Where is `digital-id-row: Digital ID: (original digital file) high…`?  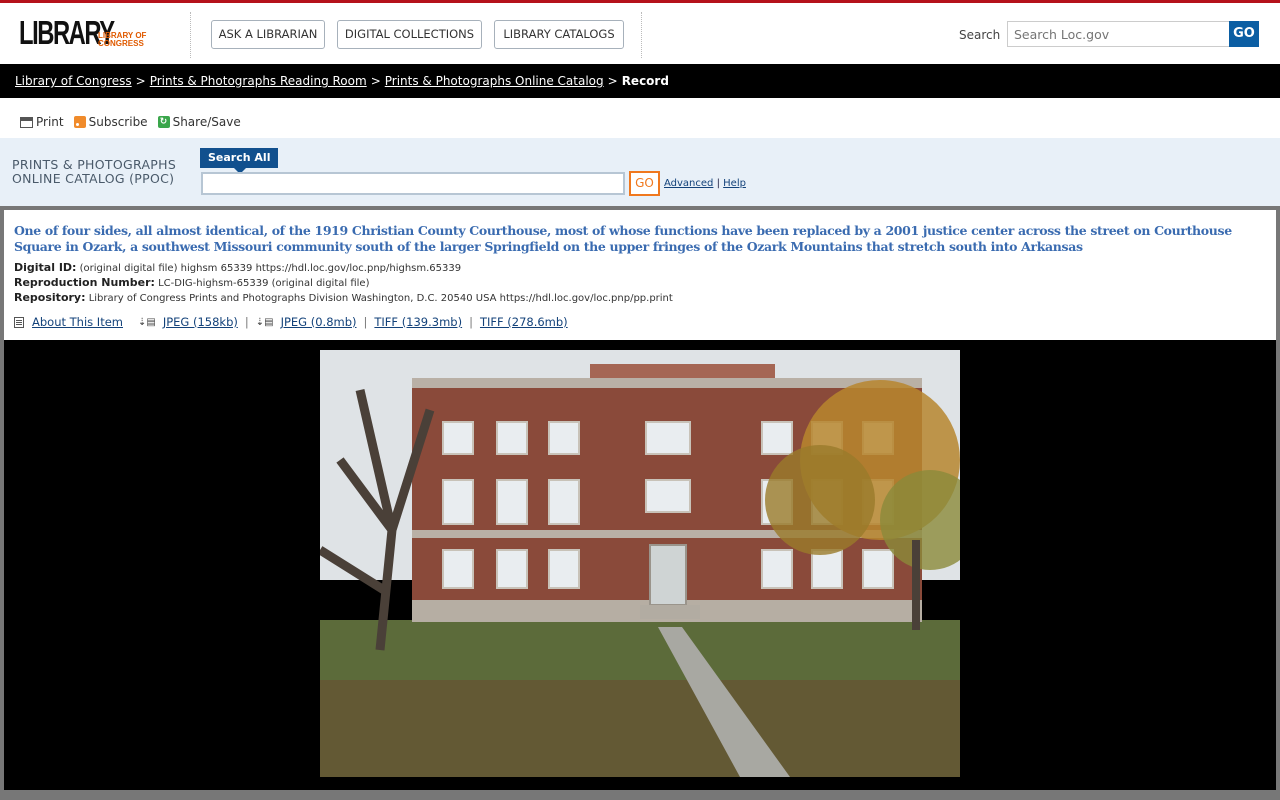 digital-id-row: Digital ID: (original digital file) high… is located at coordinates (237, 267).